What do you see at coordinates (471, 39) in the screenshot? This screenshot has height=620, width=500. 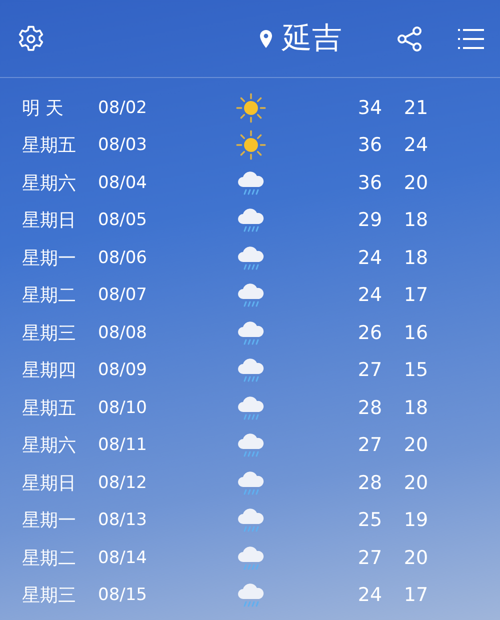 I see `menu-icon` at bounding box center [471, 39].